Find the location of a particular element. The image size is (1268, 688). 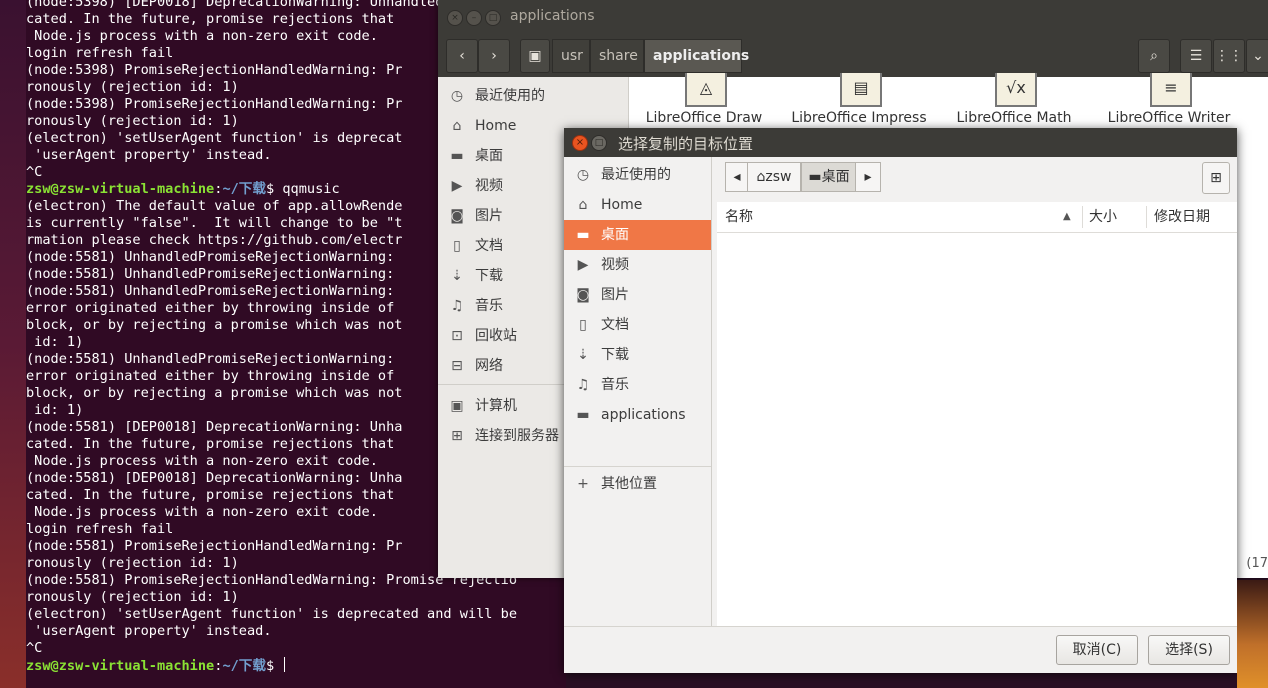

chevron-down-icon: ⌄ is located at coordinates (1257, 56).